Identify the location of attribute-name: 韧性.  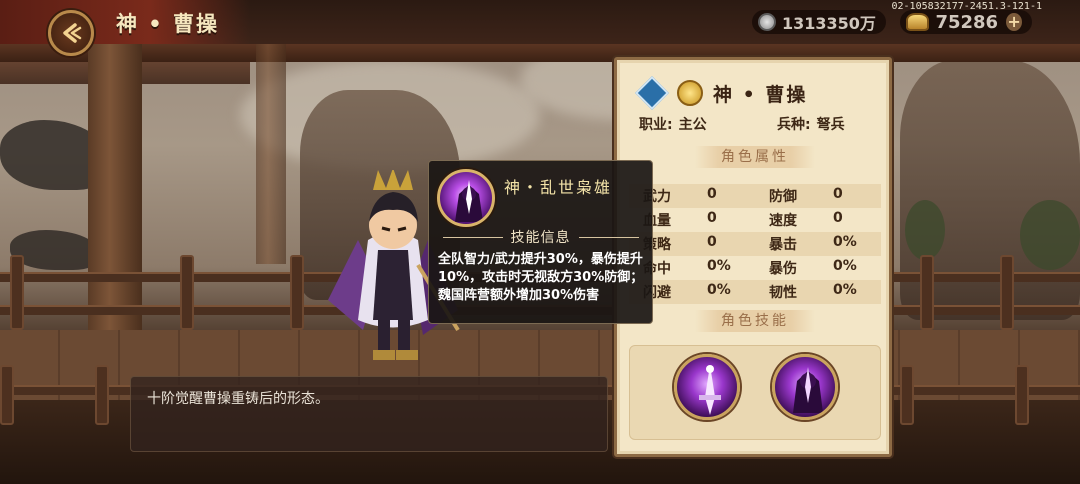
(783, 293).